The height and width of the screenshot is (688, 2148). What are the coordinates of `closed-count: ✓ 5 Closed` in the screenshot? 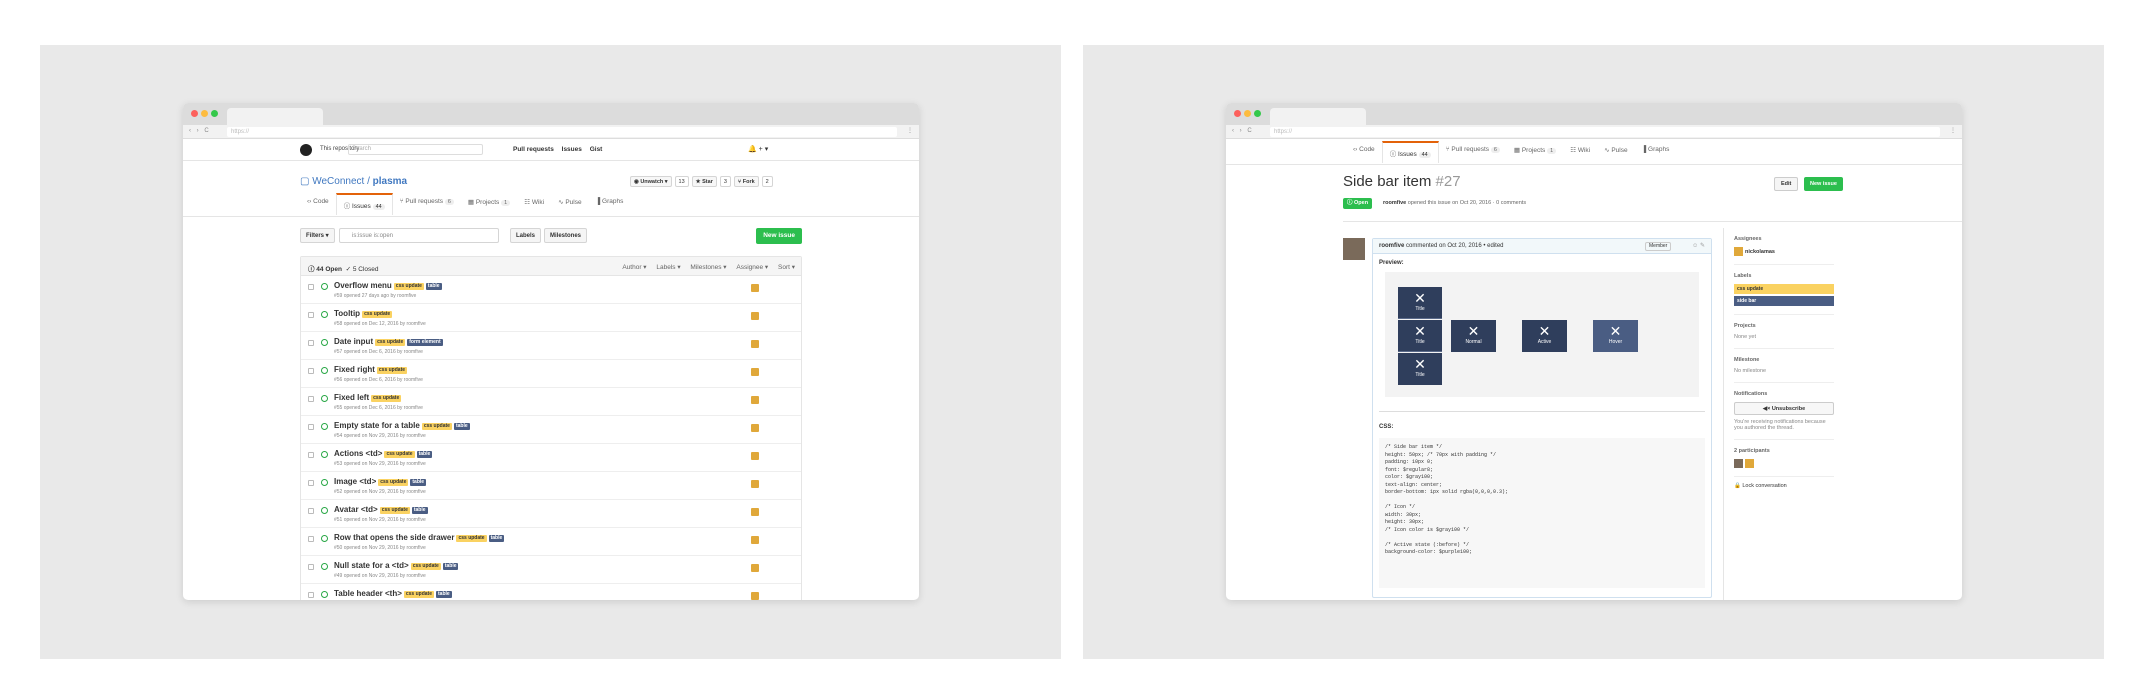 It's located at (362, 269).